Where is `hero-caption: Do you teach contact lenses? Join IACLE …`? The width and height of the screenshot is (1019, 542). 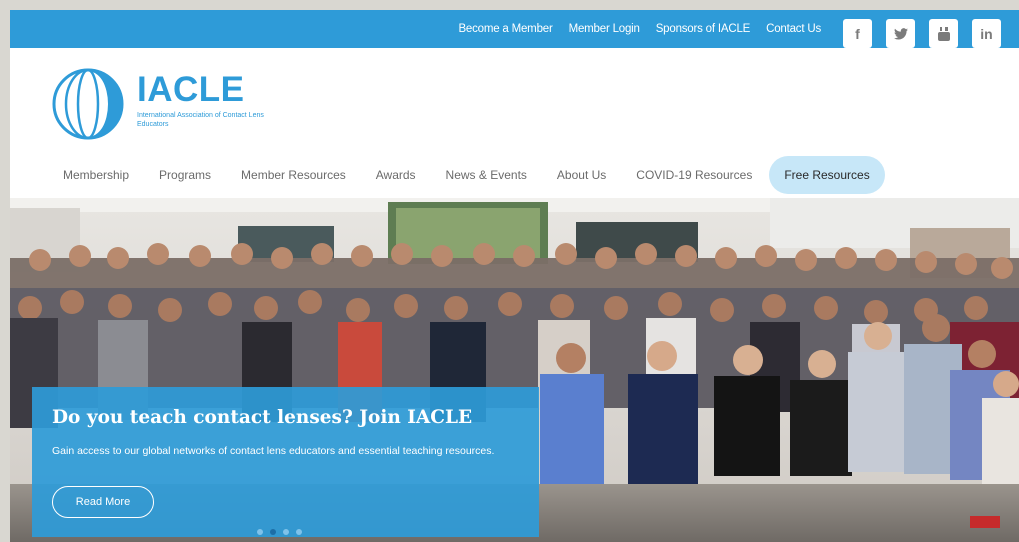
hero-caption: Do you teach contact lenses? Join IACLE … is located at coordinates (285, 462).